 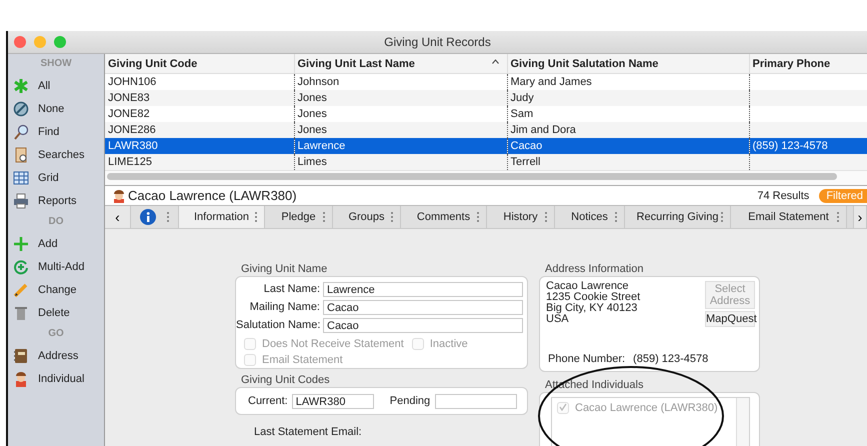 What do you see at coordinates (21, 244) in the screenshot?
I see `plus-icon` at bounding box center [21, 244].